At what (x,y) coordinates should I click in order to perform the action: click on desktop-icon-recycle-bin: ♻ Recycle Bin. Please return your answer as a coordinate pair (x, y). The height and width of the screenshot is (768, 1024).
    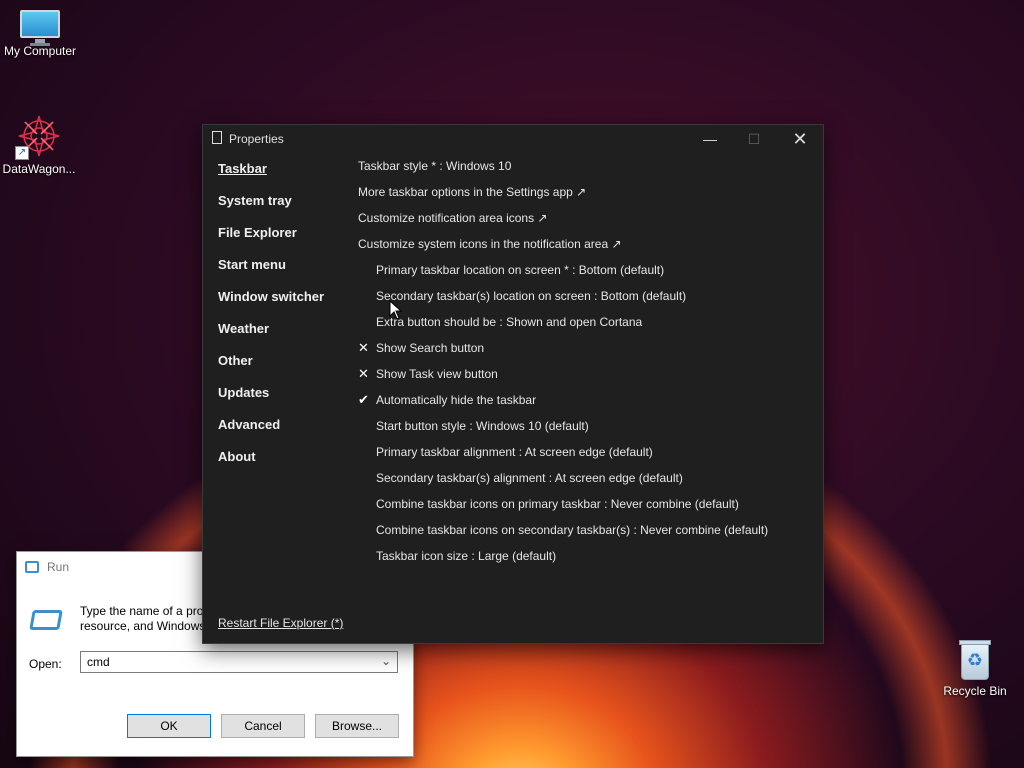
    Looking at the image, I should click on (975, 669).